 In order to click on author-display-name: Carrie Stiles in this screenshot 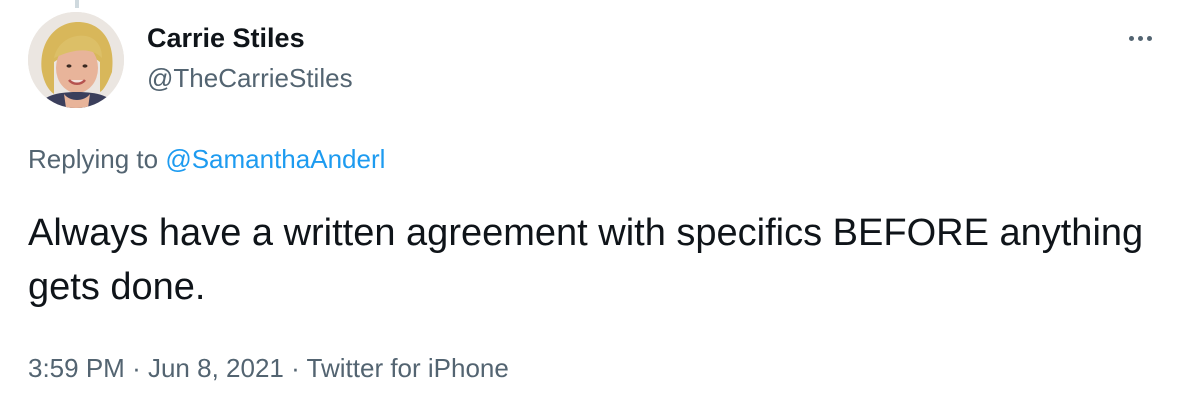, I will do `click(250, 38)`.